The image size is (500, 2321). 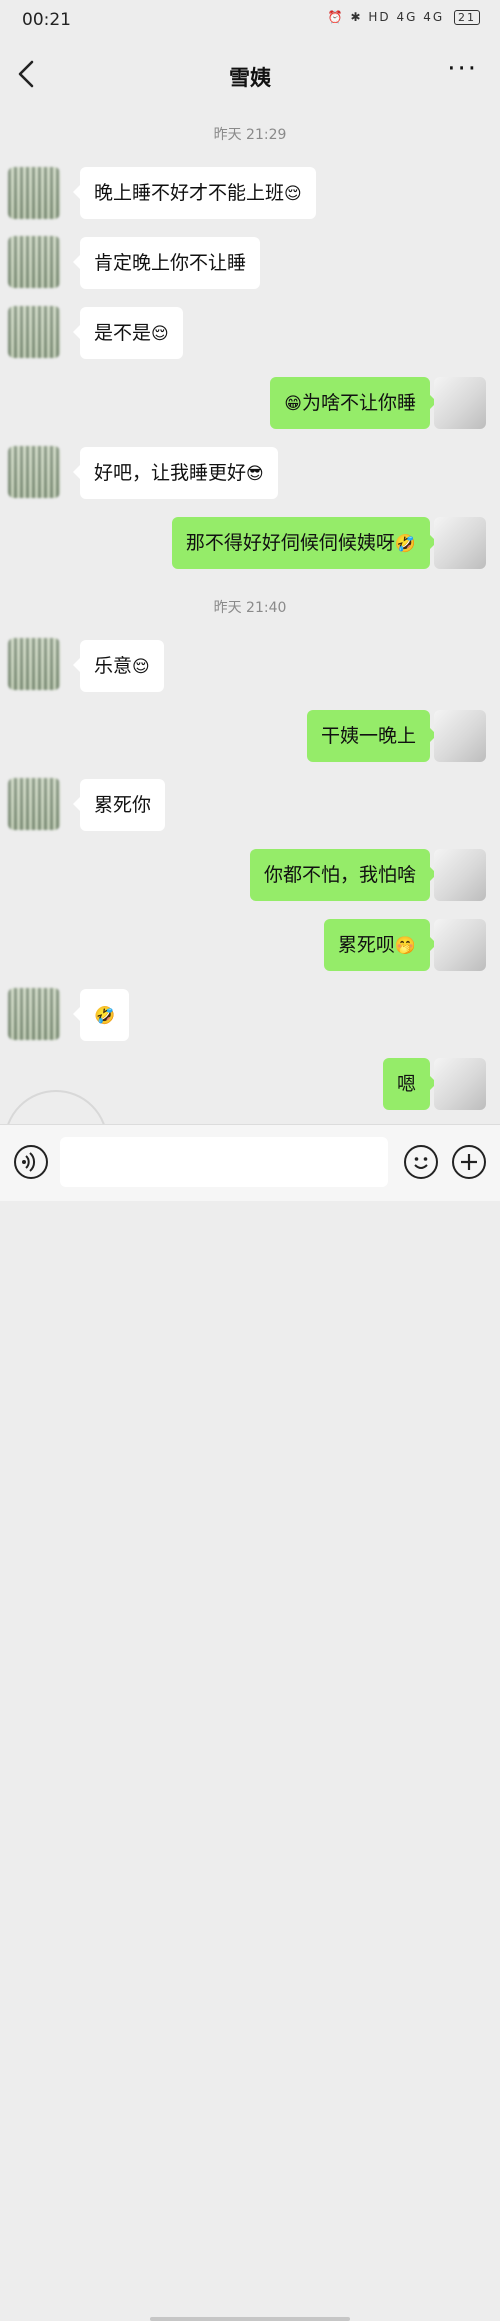 I want to click on status-time: 00:21, so click(x=46, y=20).